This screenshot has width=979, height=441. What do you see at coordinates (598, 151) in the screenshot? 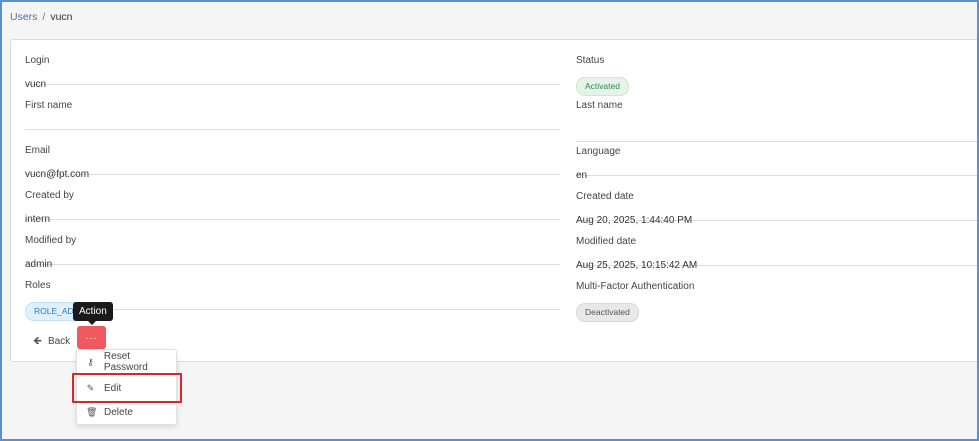
I see `language-label: Language` at bounding box center [598, 151].